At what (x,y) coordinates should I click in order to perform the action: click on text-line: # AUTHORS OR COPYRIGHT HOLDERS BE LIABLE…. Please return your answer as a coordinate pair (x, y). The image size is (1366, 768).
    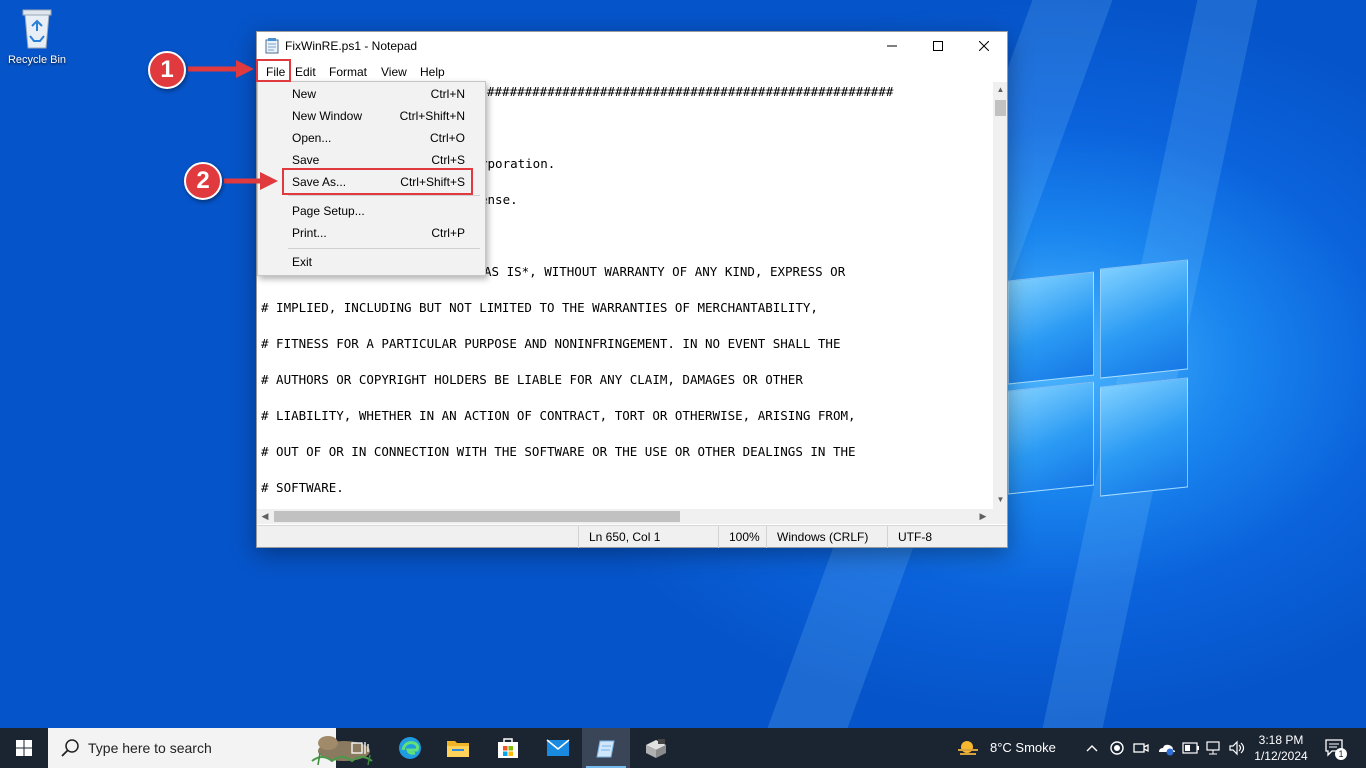
    Looking at the image, I should click on (532, 379).